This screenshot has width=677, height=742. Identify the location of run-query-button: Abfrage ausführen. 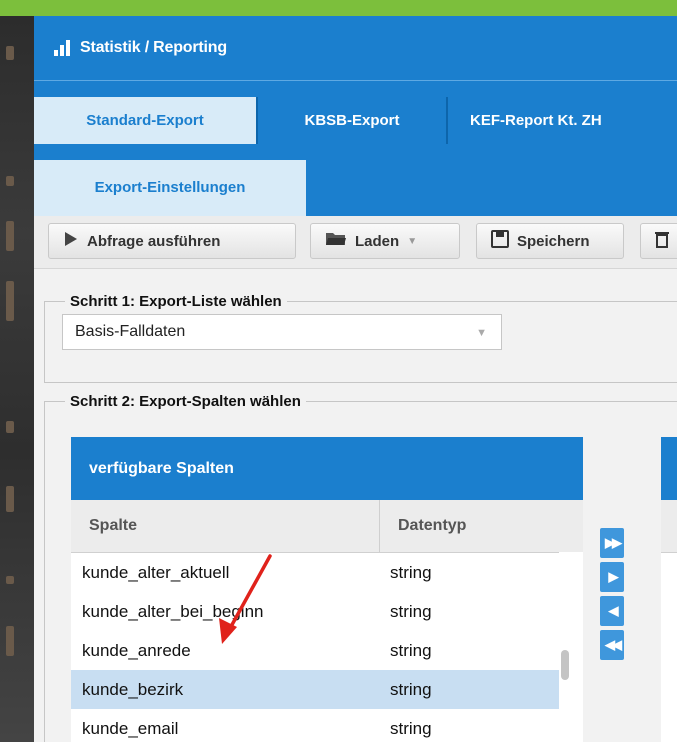
(172, 241).